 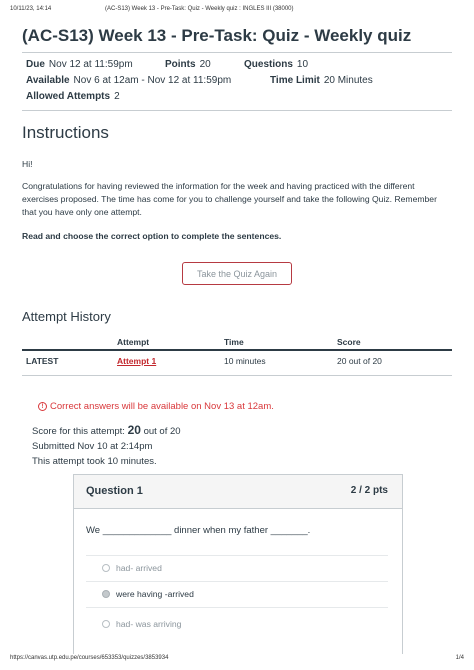 What do you see at coordinates (149, 624) in the screenshot?
I see `answer-label: had- was arriving` at bounding box center [149, 624].